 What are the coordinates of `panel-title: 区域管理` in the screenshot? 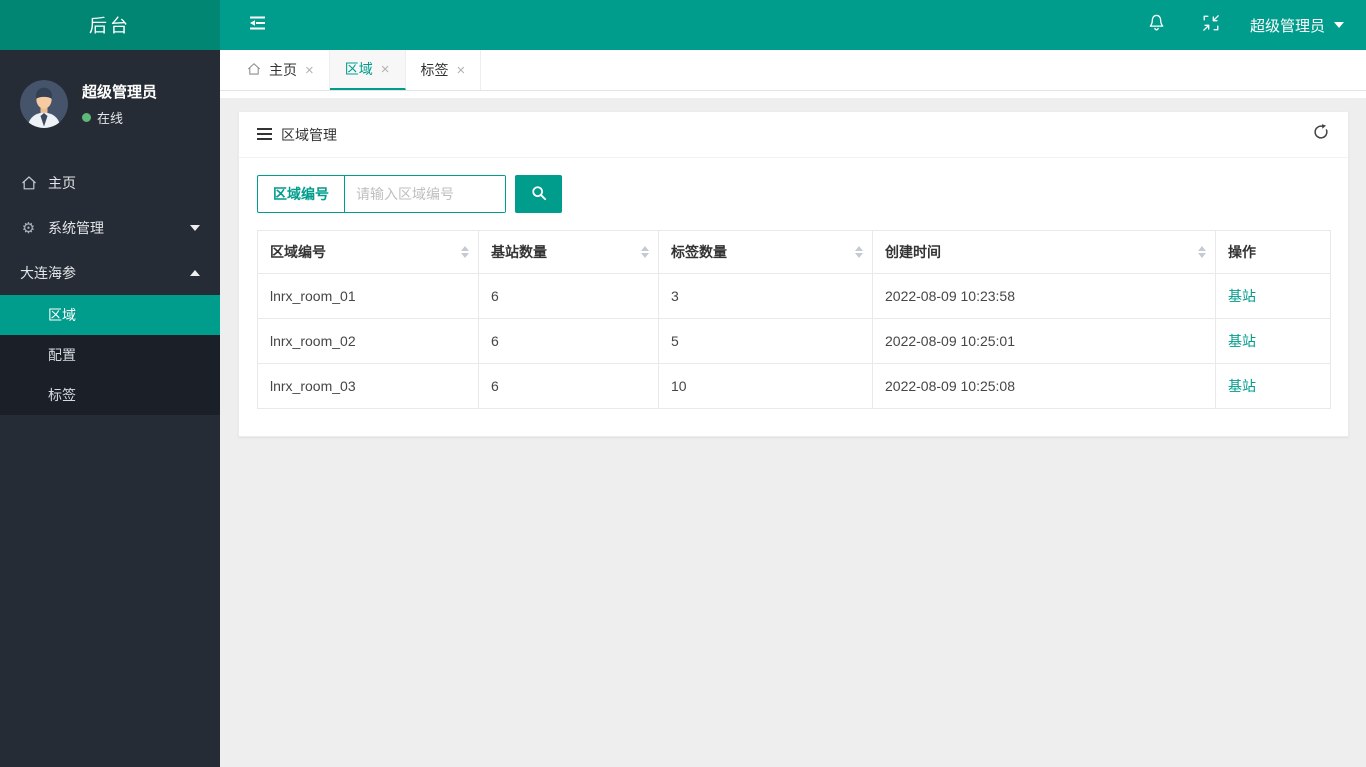 It's located at (297, 135).